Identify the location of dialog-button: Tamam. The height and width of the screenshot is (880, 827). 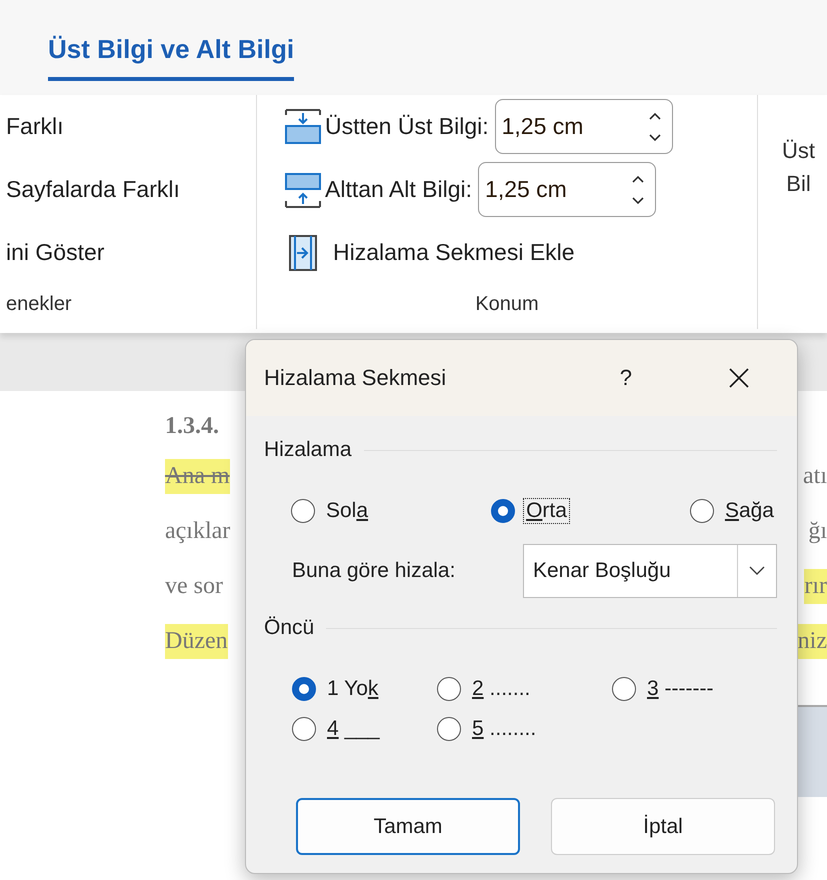
(408, 826).